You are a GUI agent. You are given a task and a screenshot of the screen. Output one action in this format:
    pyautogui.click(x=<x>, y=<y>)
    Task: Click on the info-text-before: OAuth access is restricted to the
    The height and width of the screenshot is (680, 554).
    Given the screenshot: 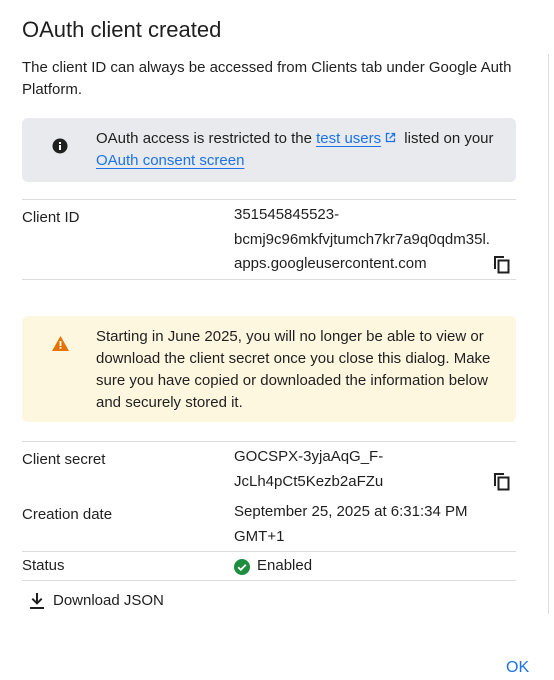 What is the action you would take?
    pyautogui.click(x=206, y=138)
    